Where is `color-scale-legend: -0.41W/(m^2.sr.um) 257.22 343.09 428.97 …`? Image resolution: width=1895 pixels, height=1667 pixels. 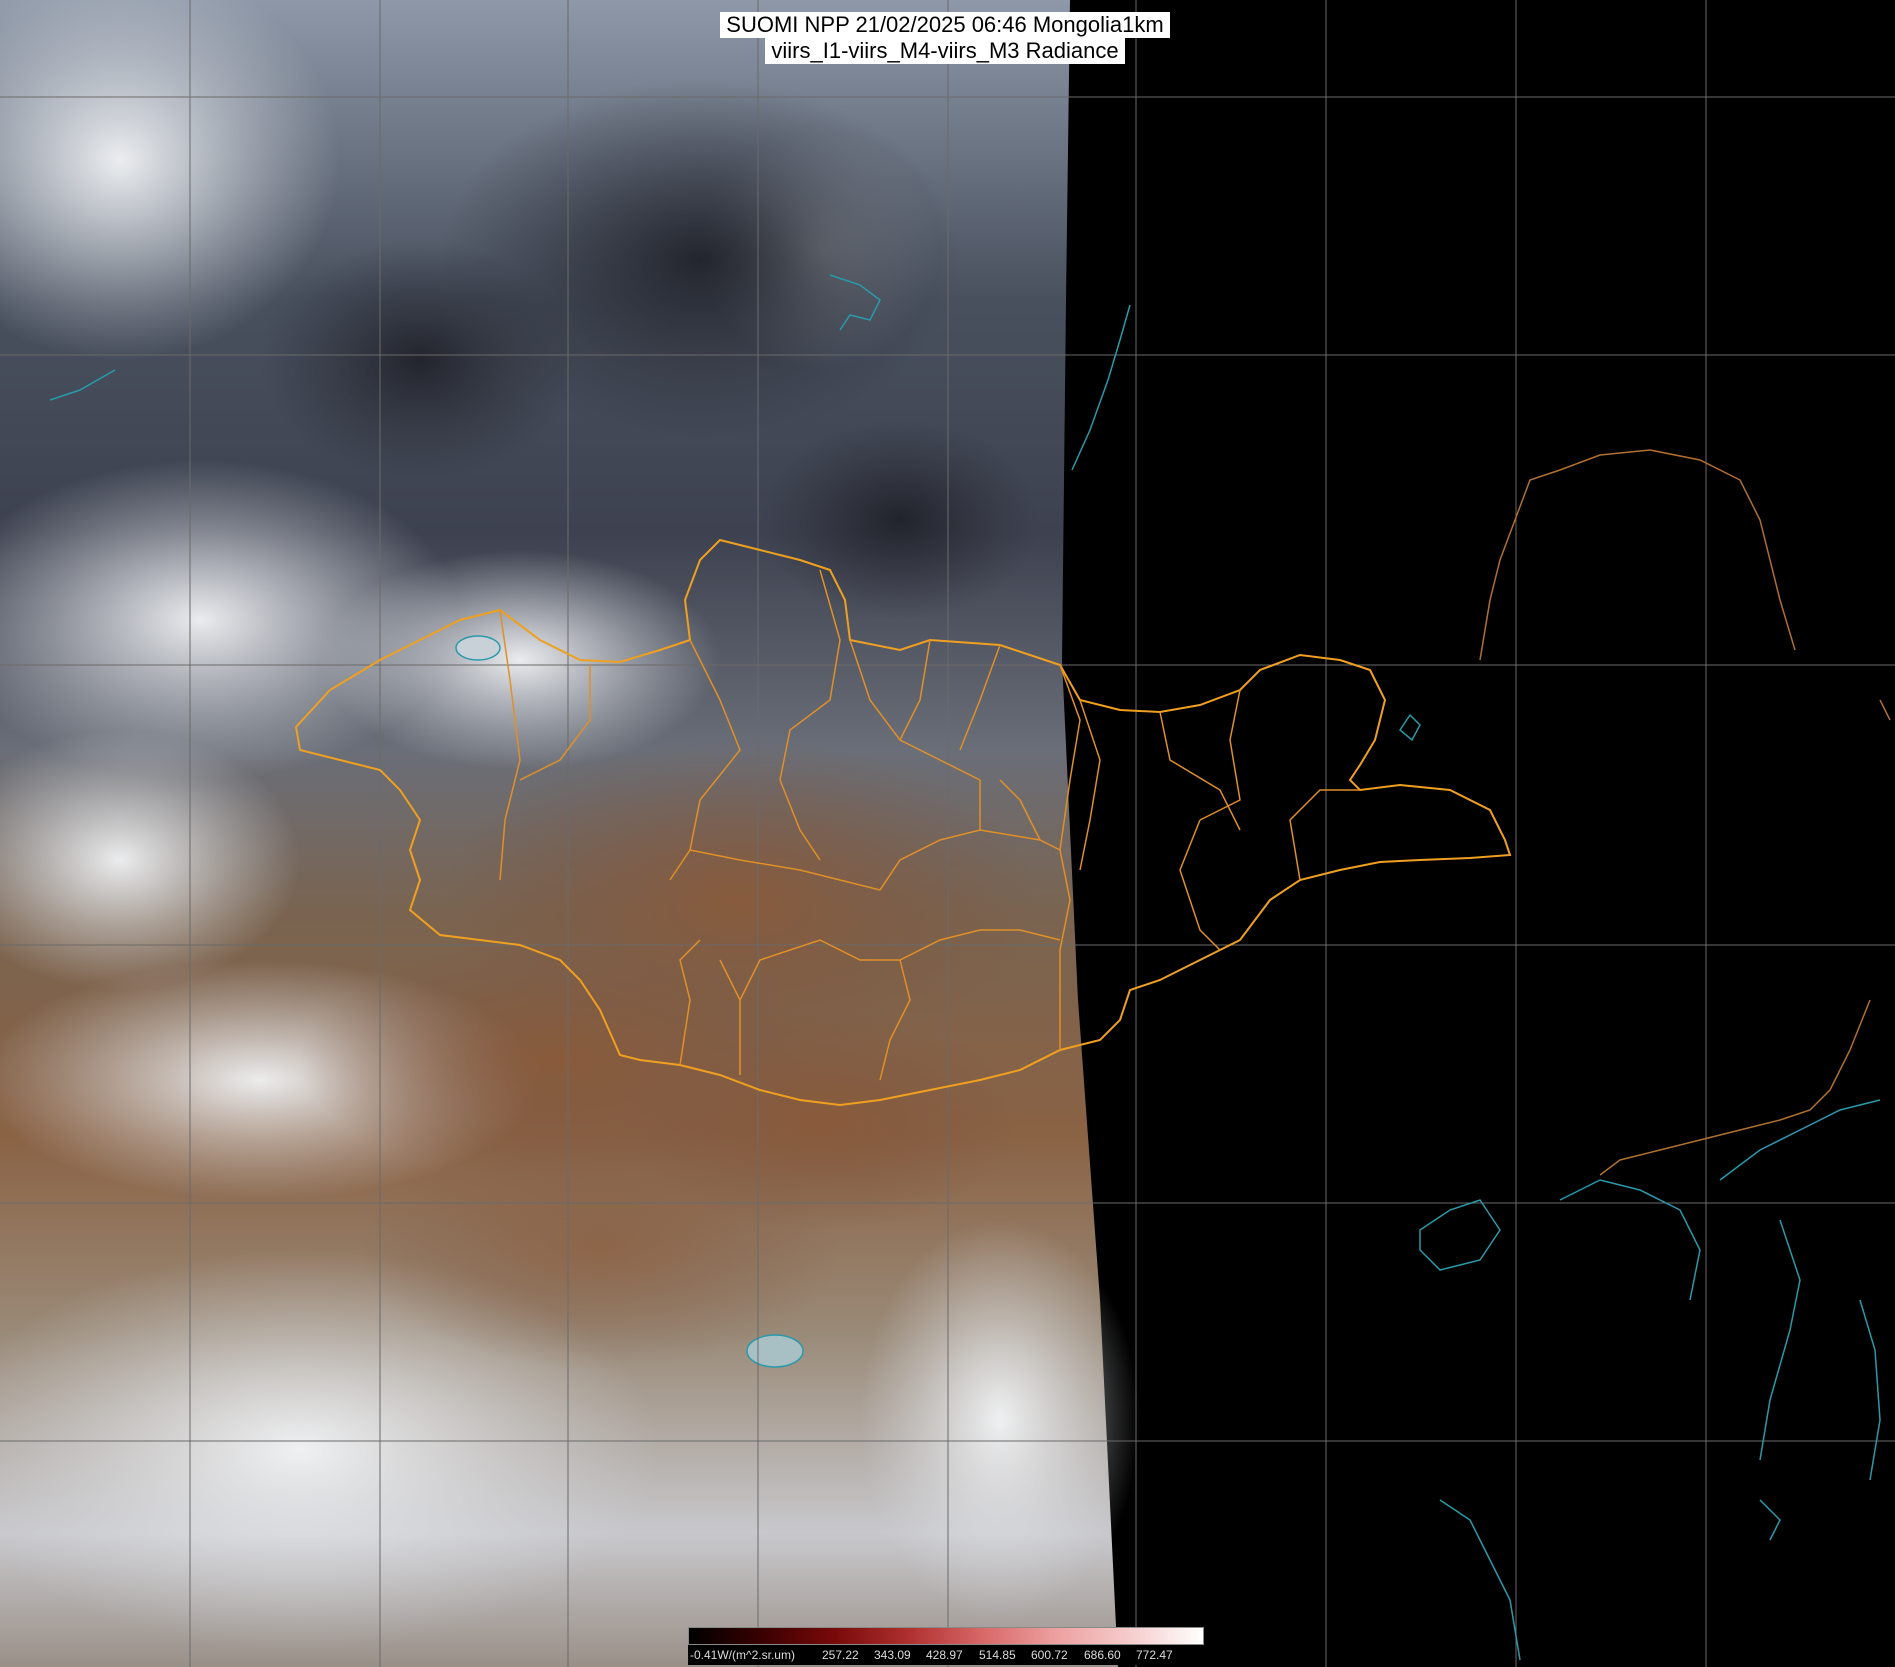 color-scale-legend: -0.41W/(m^2.sr.um) 257.22 343.09 428.97 … is located at coordinates (946, 1647).